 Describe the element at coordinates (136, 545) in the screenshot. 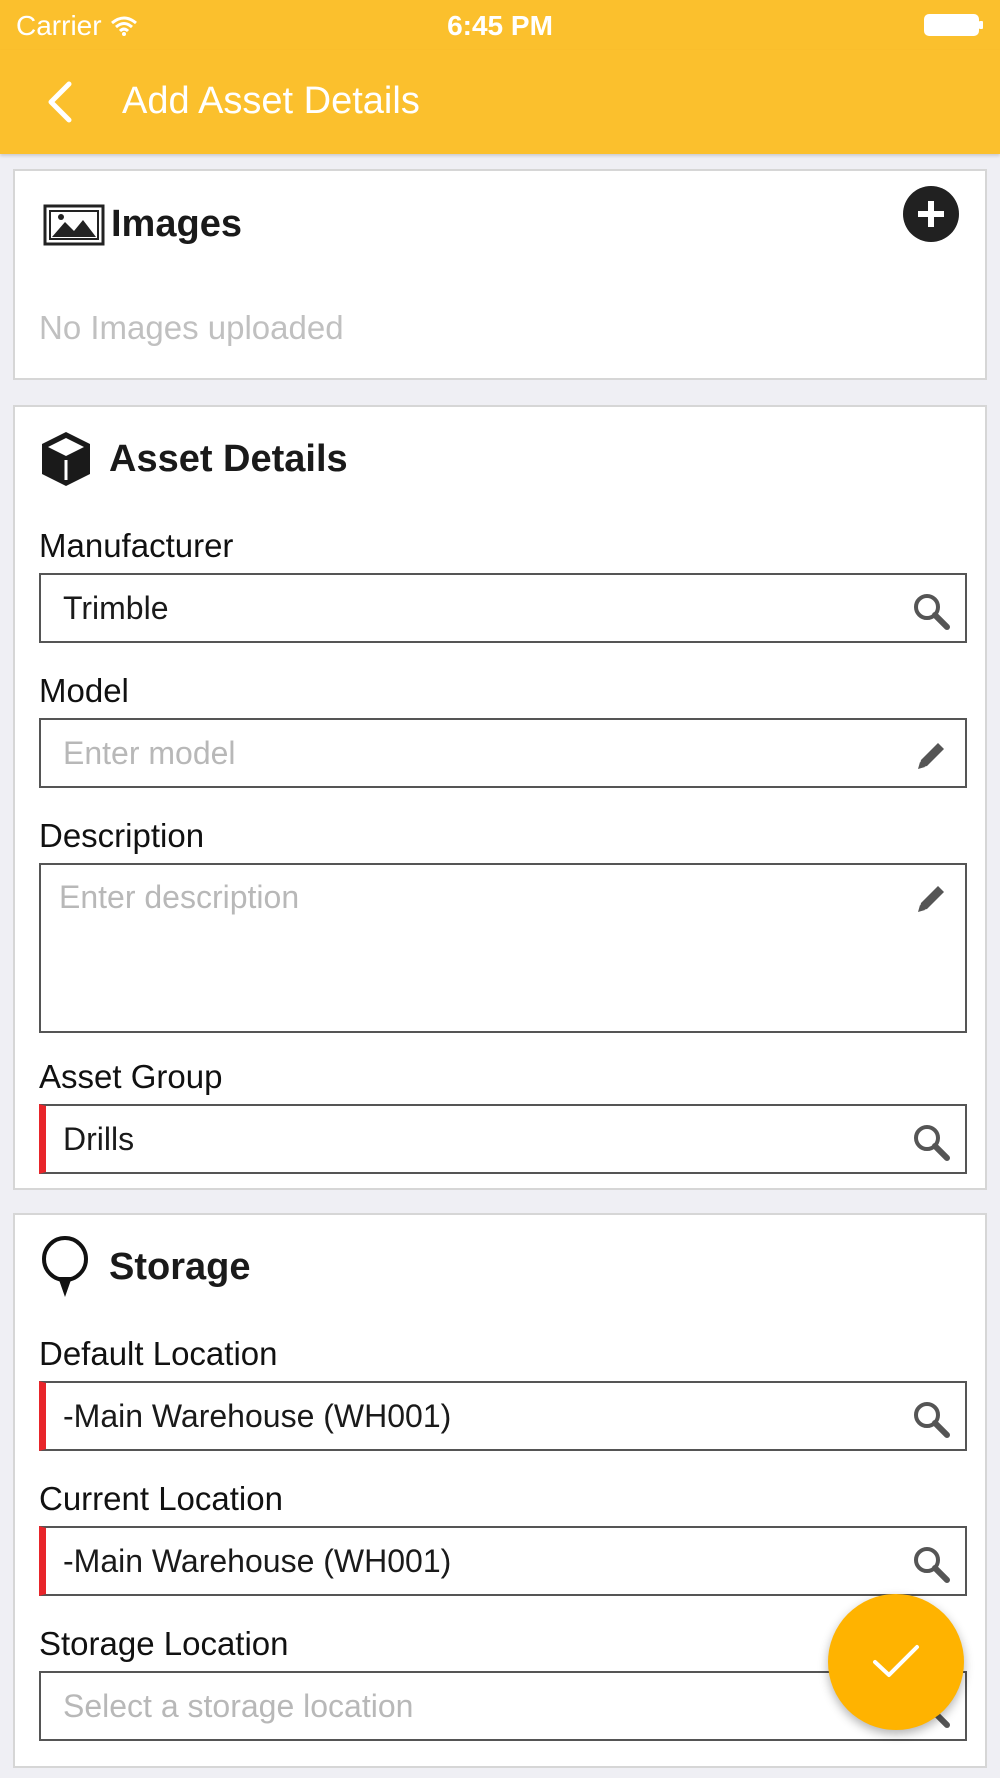

I see `manufacturer-label: Manufacturer` at that location.